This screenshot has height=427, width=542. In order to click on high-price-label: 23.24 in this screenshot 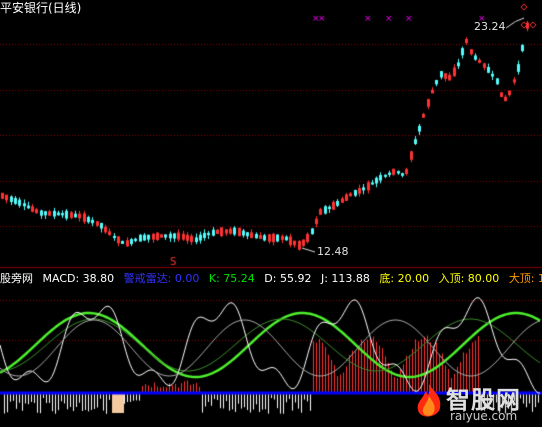, I will do `click(490, 26)`.